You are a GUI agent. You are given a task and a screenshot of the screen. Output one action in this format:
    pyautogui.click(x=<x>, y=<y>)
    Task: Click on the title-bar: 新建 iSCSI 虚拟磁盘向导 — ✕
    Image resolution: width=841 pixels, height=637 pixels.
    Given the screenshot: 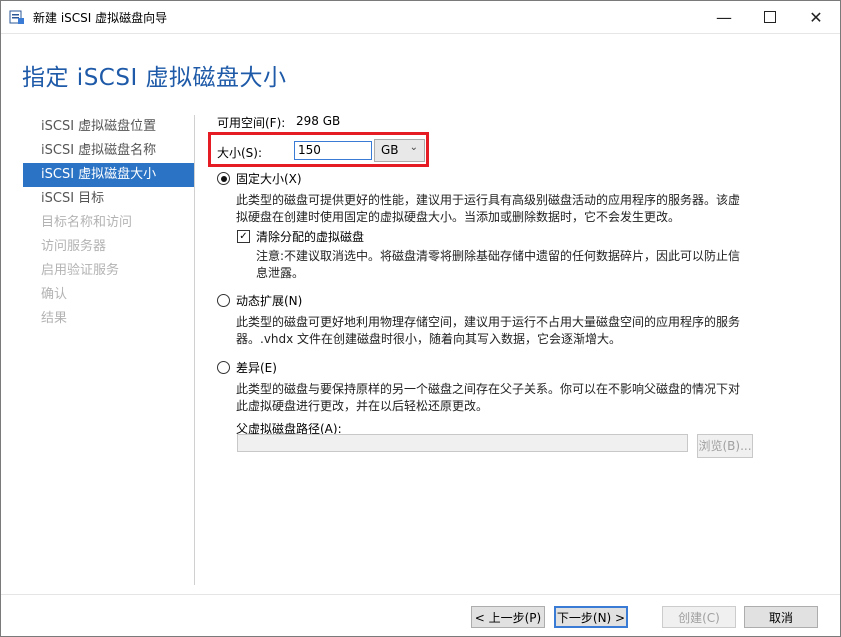 What is the action you would take?
    pyautogui.click(x=420, y=17)
    